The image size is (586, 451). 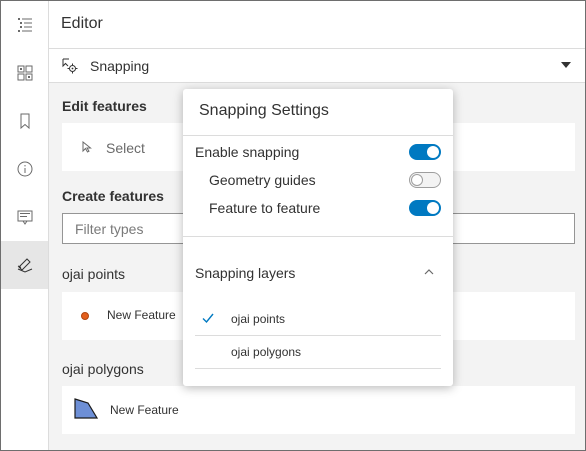 I want to click on snapping-layer-ojai-polygons: ojai polygons, so click(x=318, y=352).